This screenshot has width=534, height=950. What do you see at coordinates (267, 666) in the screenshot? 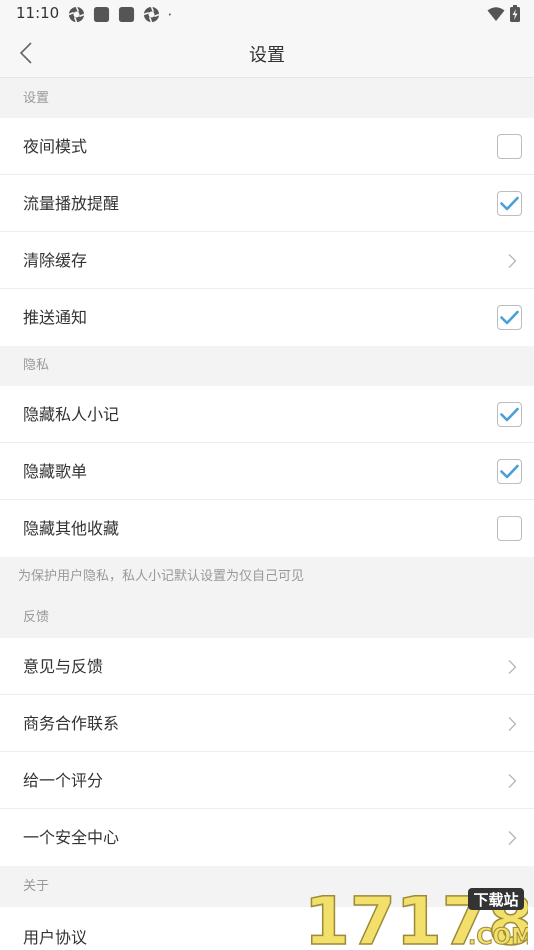
I see `feedback-row-feedback: 意见与反馈` at bounding box center [267, 666].